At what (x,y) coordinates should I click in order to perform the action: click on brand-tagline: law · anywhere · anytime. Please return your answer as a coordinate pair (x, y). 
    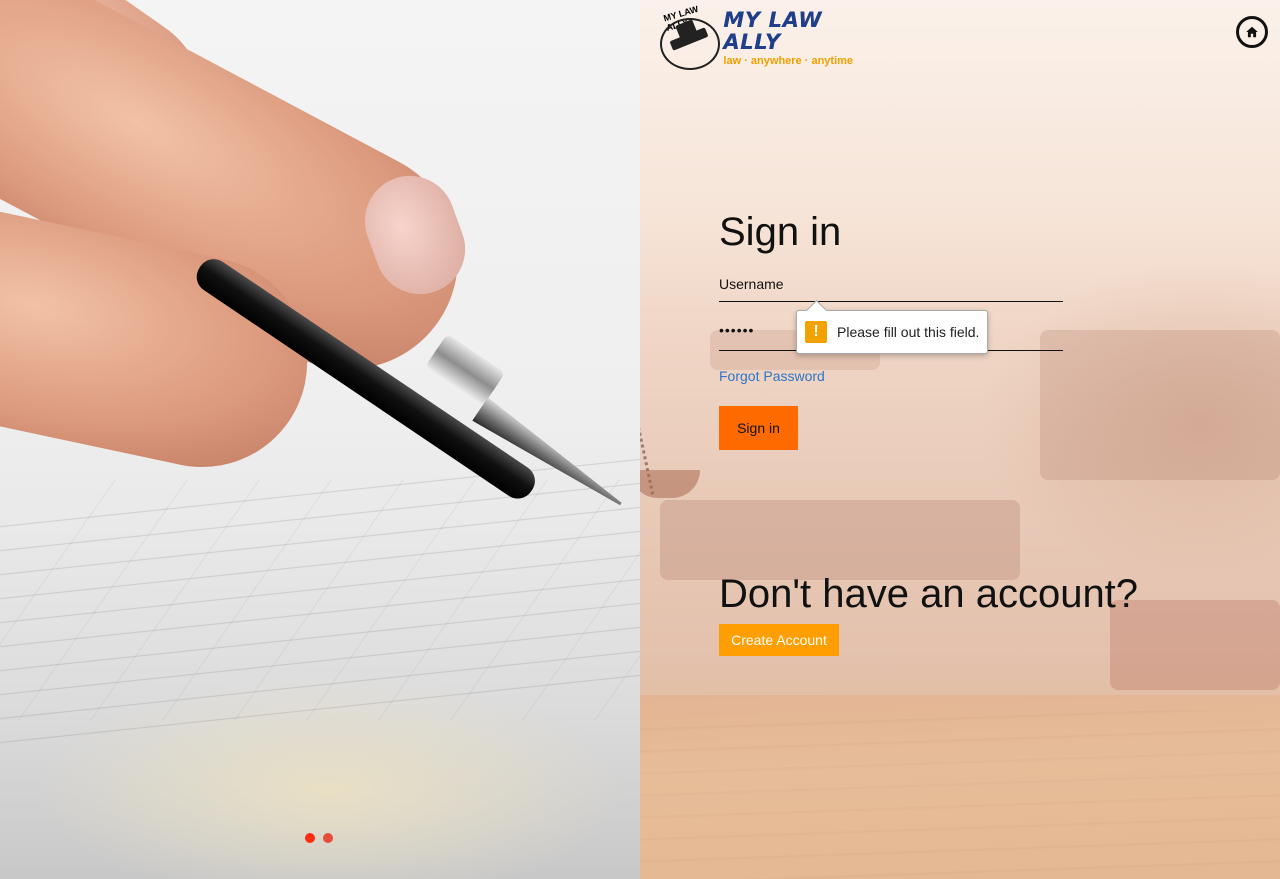
    Looking at the image, I should click on (788, 61).